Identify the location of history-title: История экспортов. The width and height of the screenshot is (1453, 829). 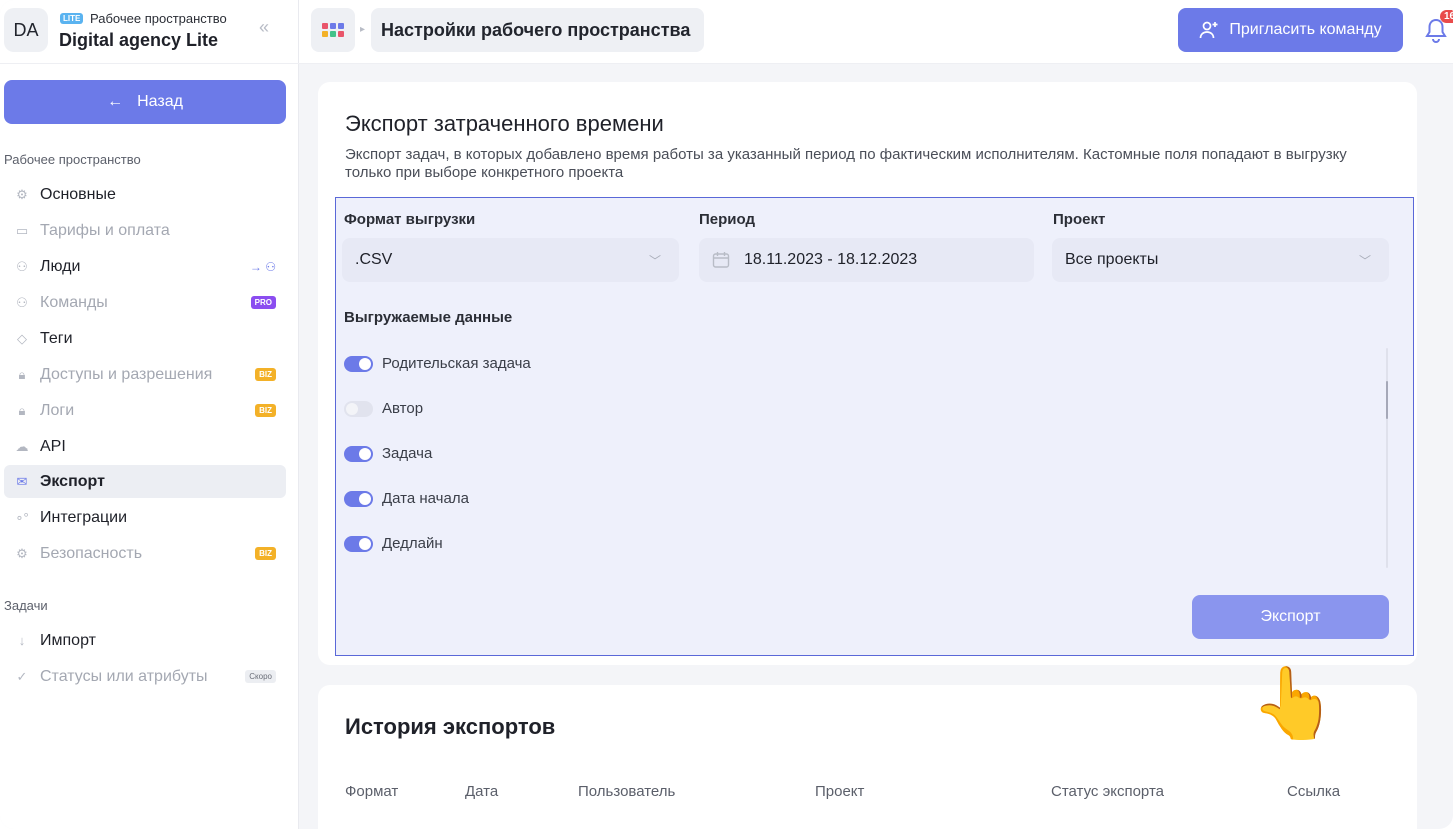
(450, 726).